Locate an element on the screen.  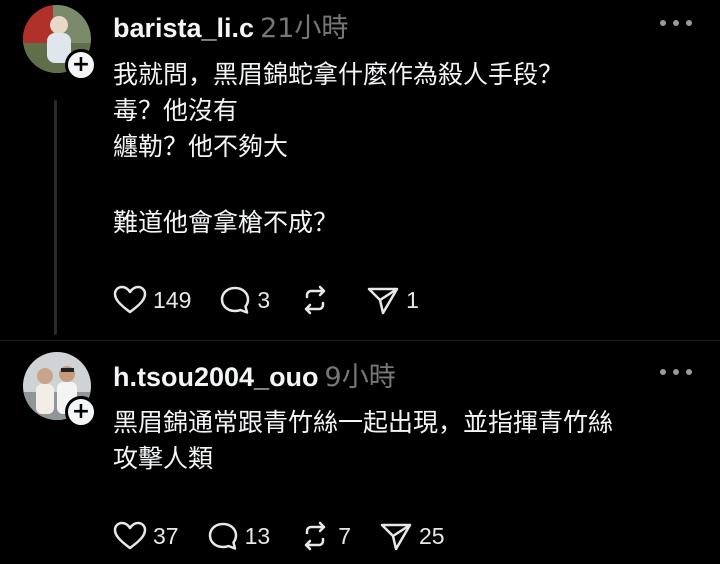
repost-button is located at coordinates (318, 300).